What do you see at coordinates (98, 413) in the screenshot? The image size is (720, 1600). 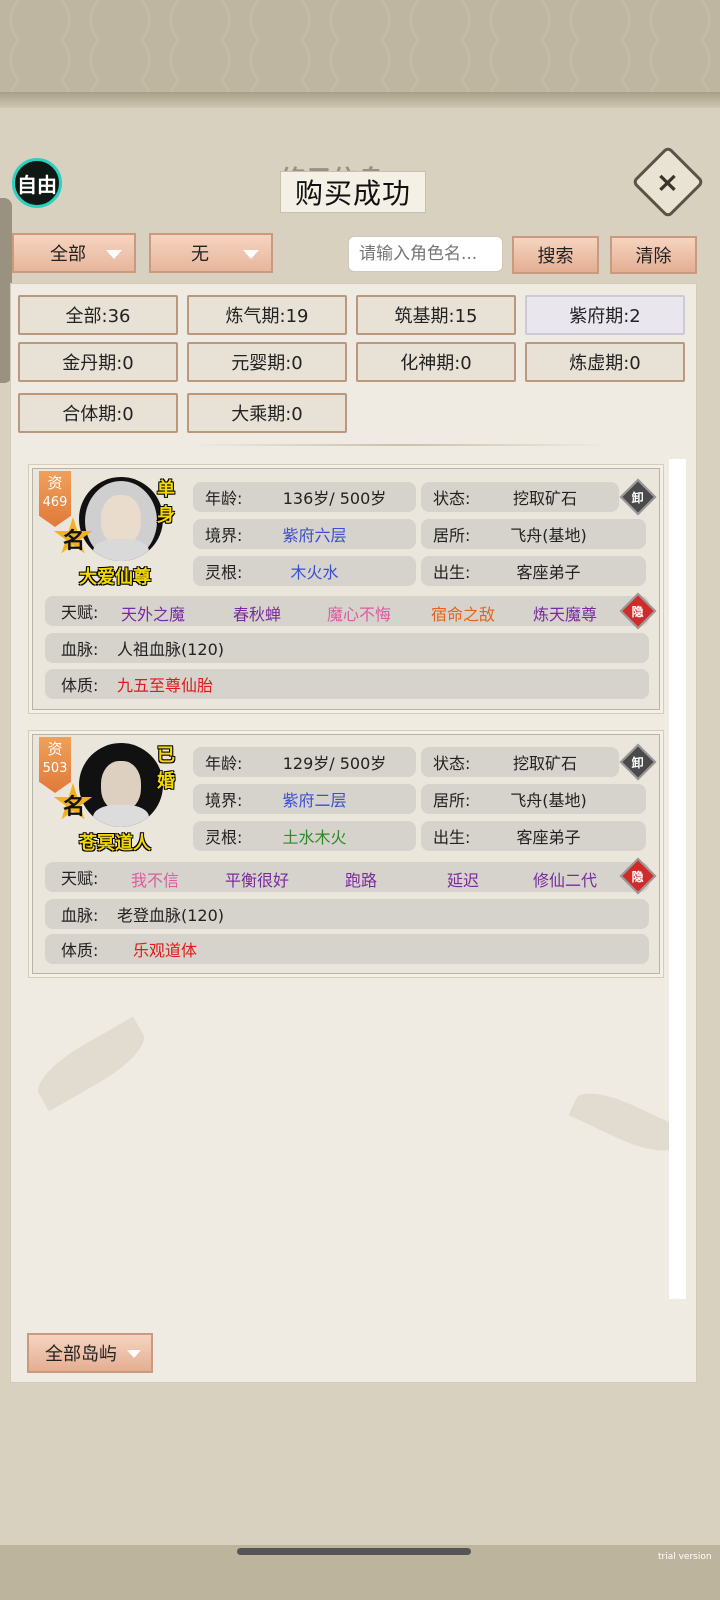 I see `stage-filter-integration: 合体期:0` at bounding box center [98, 413].